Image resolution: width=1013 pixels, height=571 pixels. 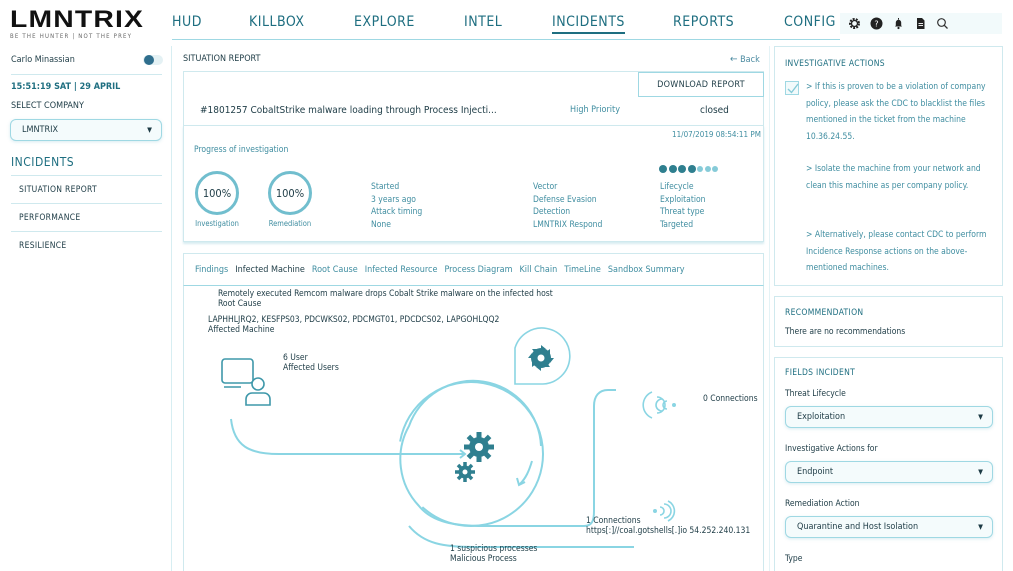 What do you see at coordinates (241, 330) in the screenshot?
I see `affected-machines-label: Affected Machine` at bounding box center [241, 330].